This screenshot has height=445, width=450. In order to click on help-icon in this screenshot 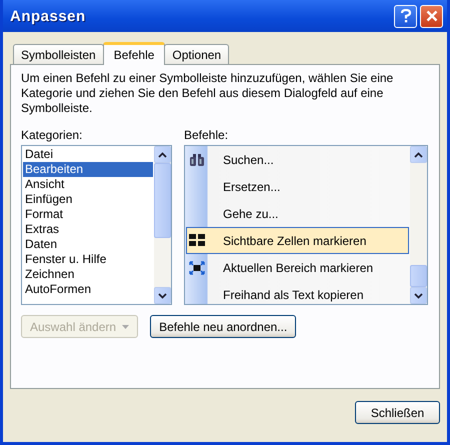, I will do `click(406, 16)`.